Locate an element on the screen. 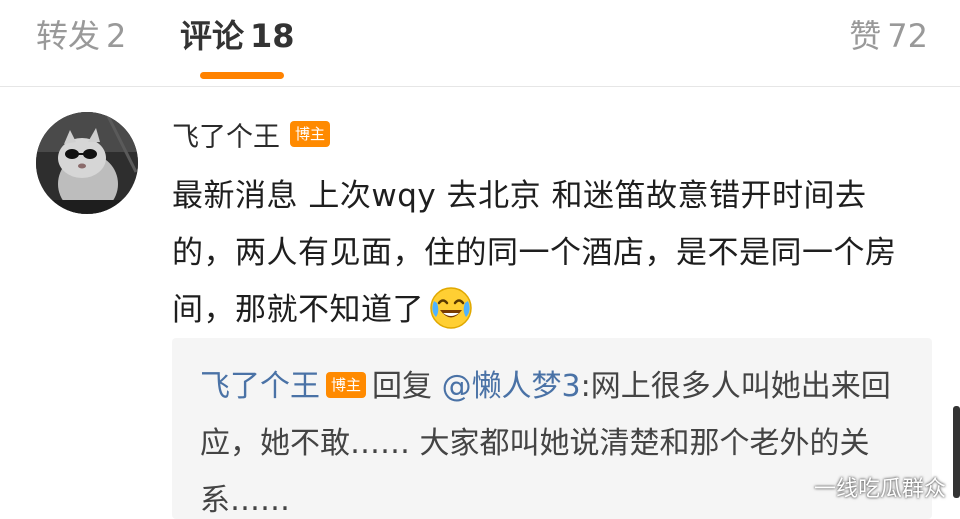 The height and width of the screenshot is (519, 960). reply-username: 飞了个王 is located at coordinates (260, 386).